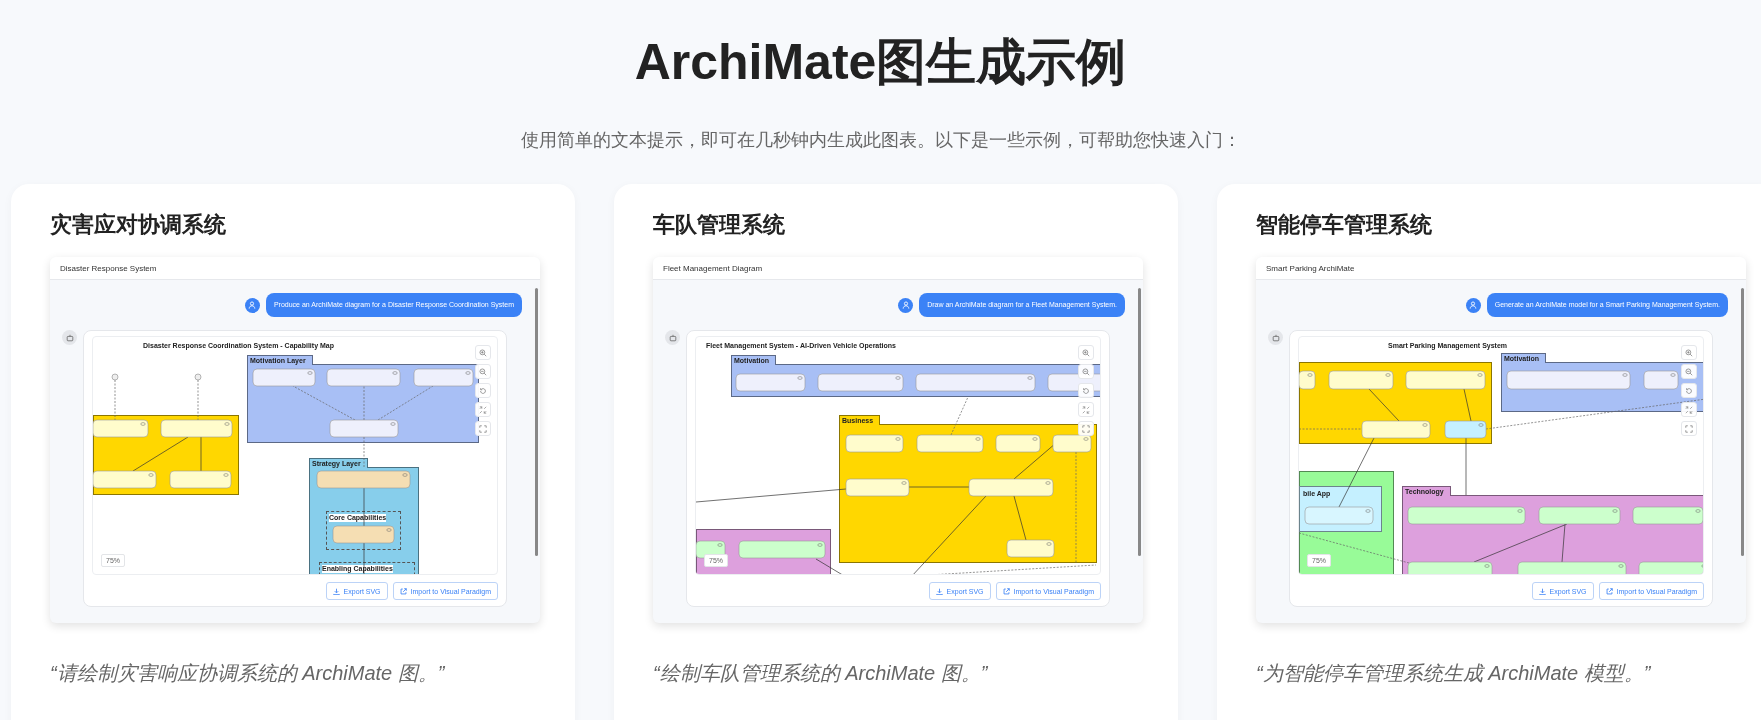  Describe the element at coordinates (880, 140) in the screenshot. I see `page-subtitle: 使用简单的文本提示，即可在几秒钟内生成此图表。以下是一些示例，可帮助您快速入门：` at that location.